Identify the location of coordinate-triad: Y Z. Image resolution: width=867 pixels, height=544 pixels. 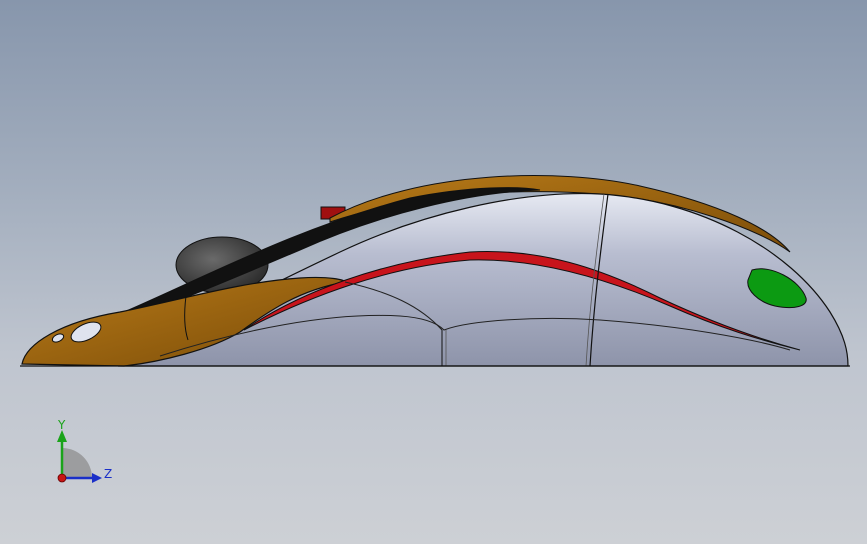
(84, 451).